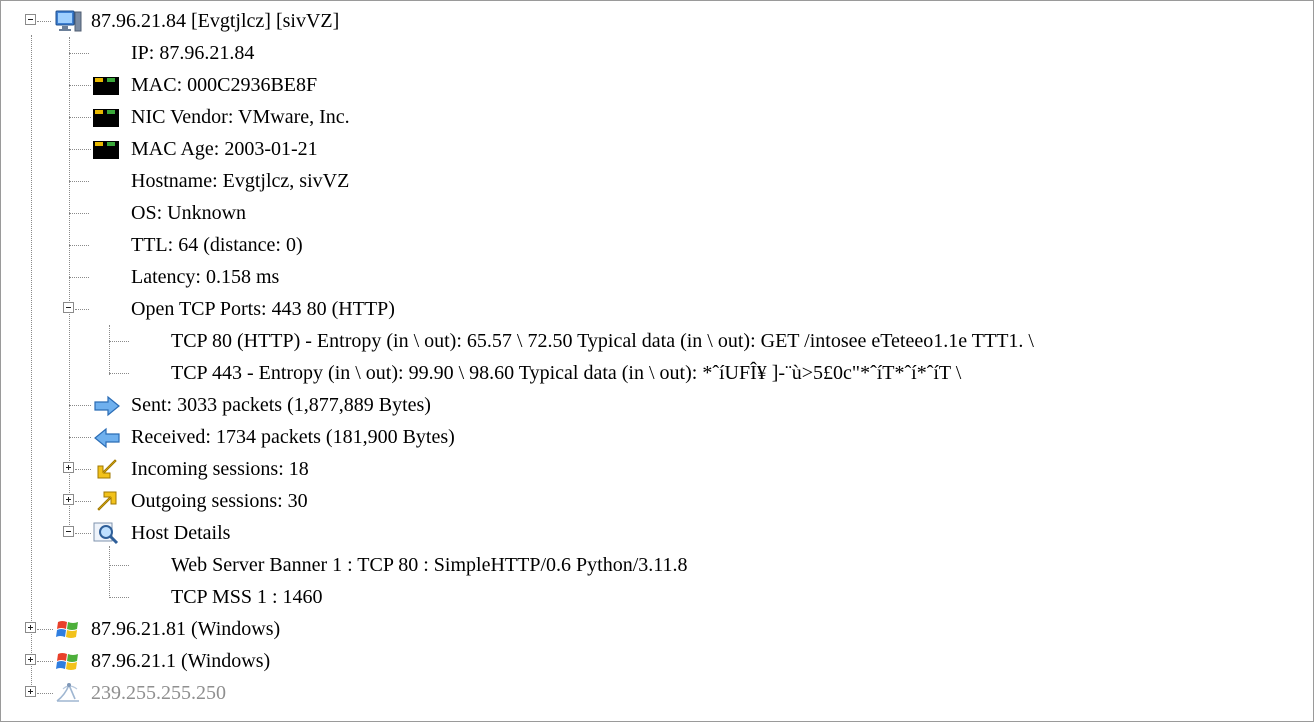 The width and height of the screenshot is (1314, 722). I want to click on tree-node-incoming-sessions: Incoming sessions: 18, so click(651, 469).